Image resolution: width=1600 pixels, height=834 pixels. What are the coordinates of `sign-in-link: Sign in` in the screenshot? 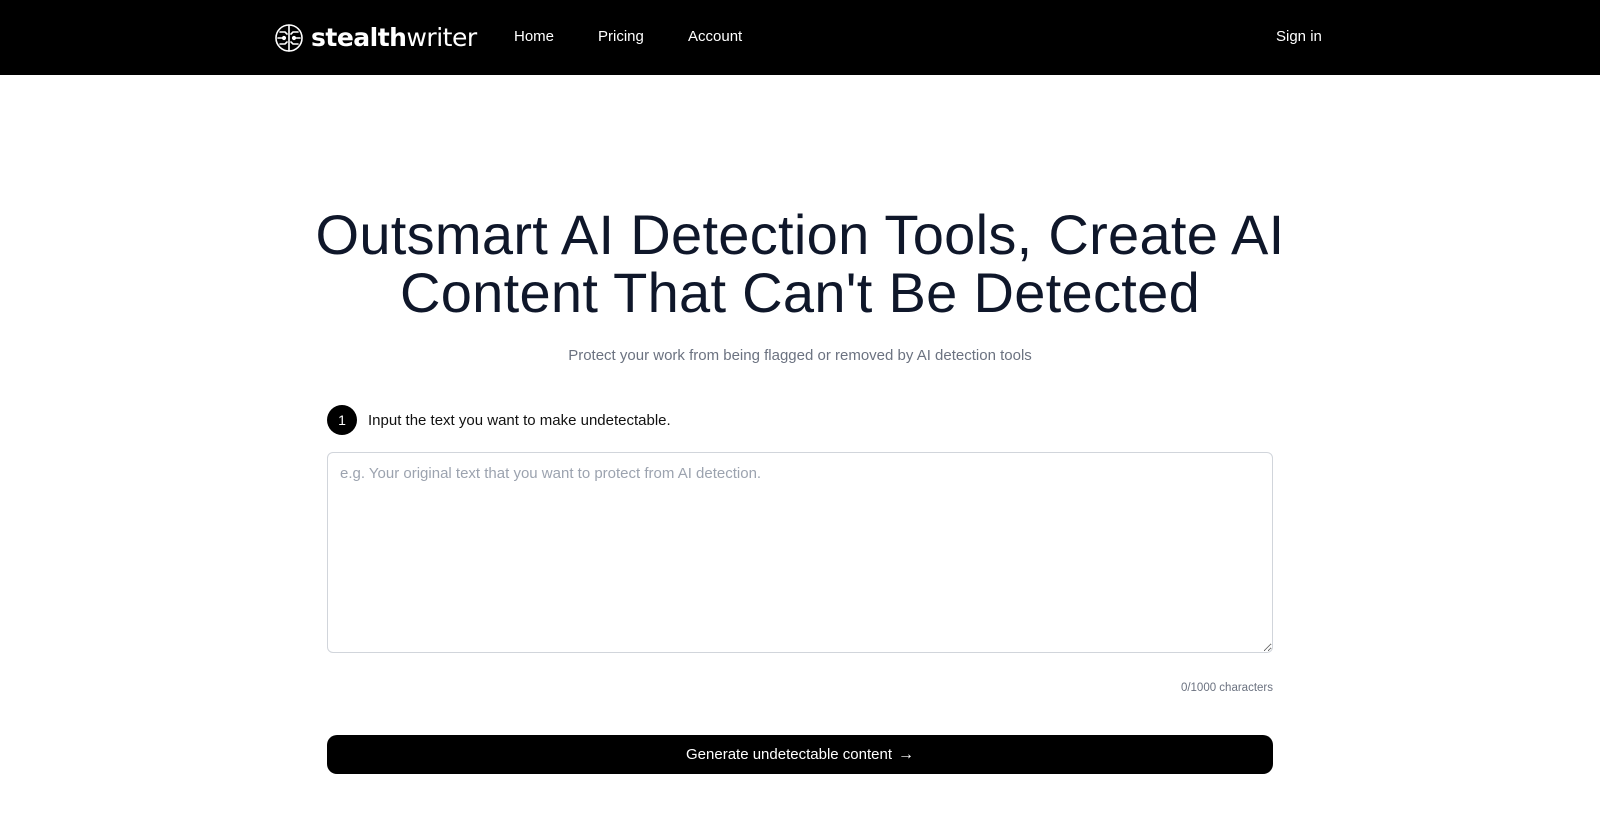 It's located at (1299, 37).